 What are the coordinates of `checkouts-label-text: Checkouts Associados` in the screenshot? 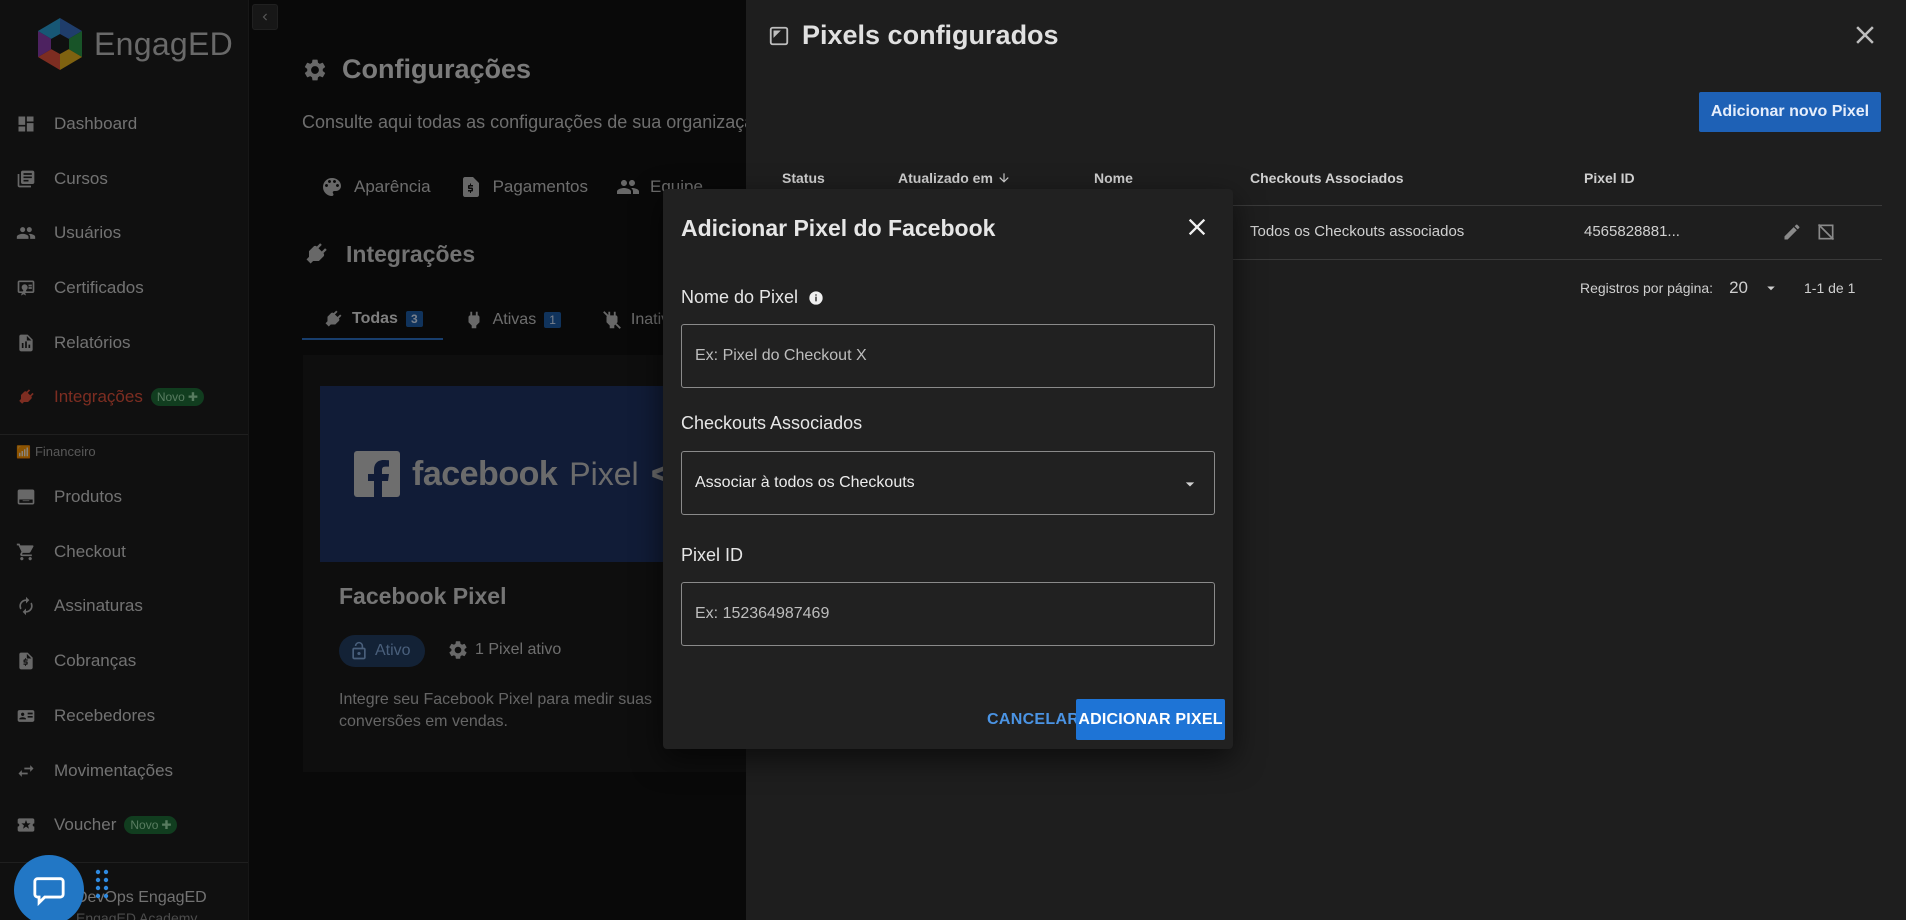 It's located at (772, 423).